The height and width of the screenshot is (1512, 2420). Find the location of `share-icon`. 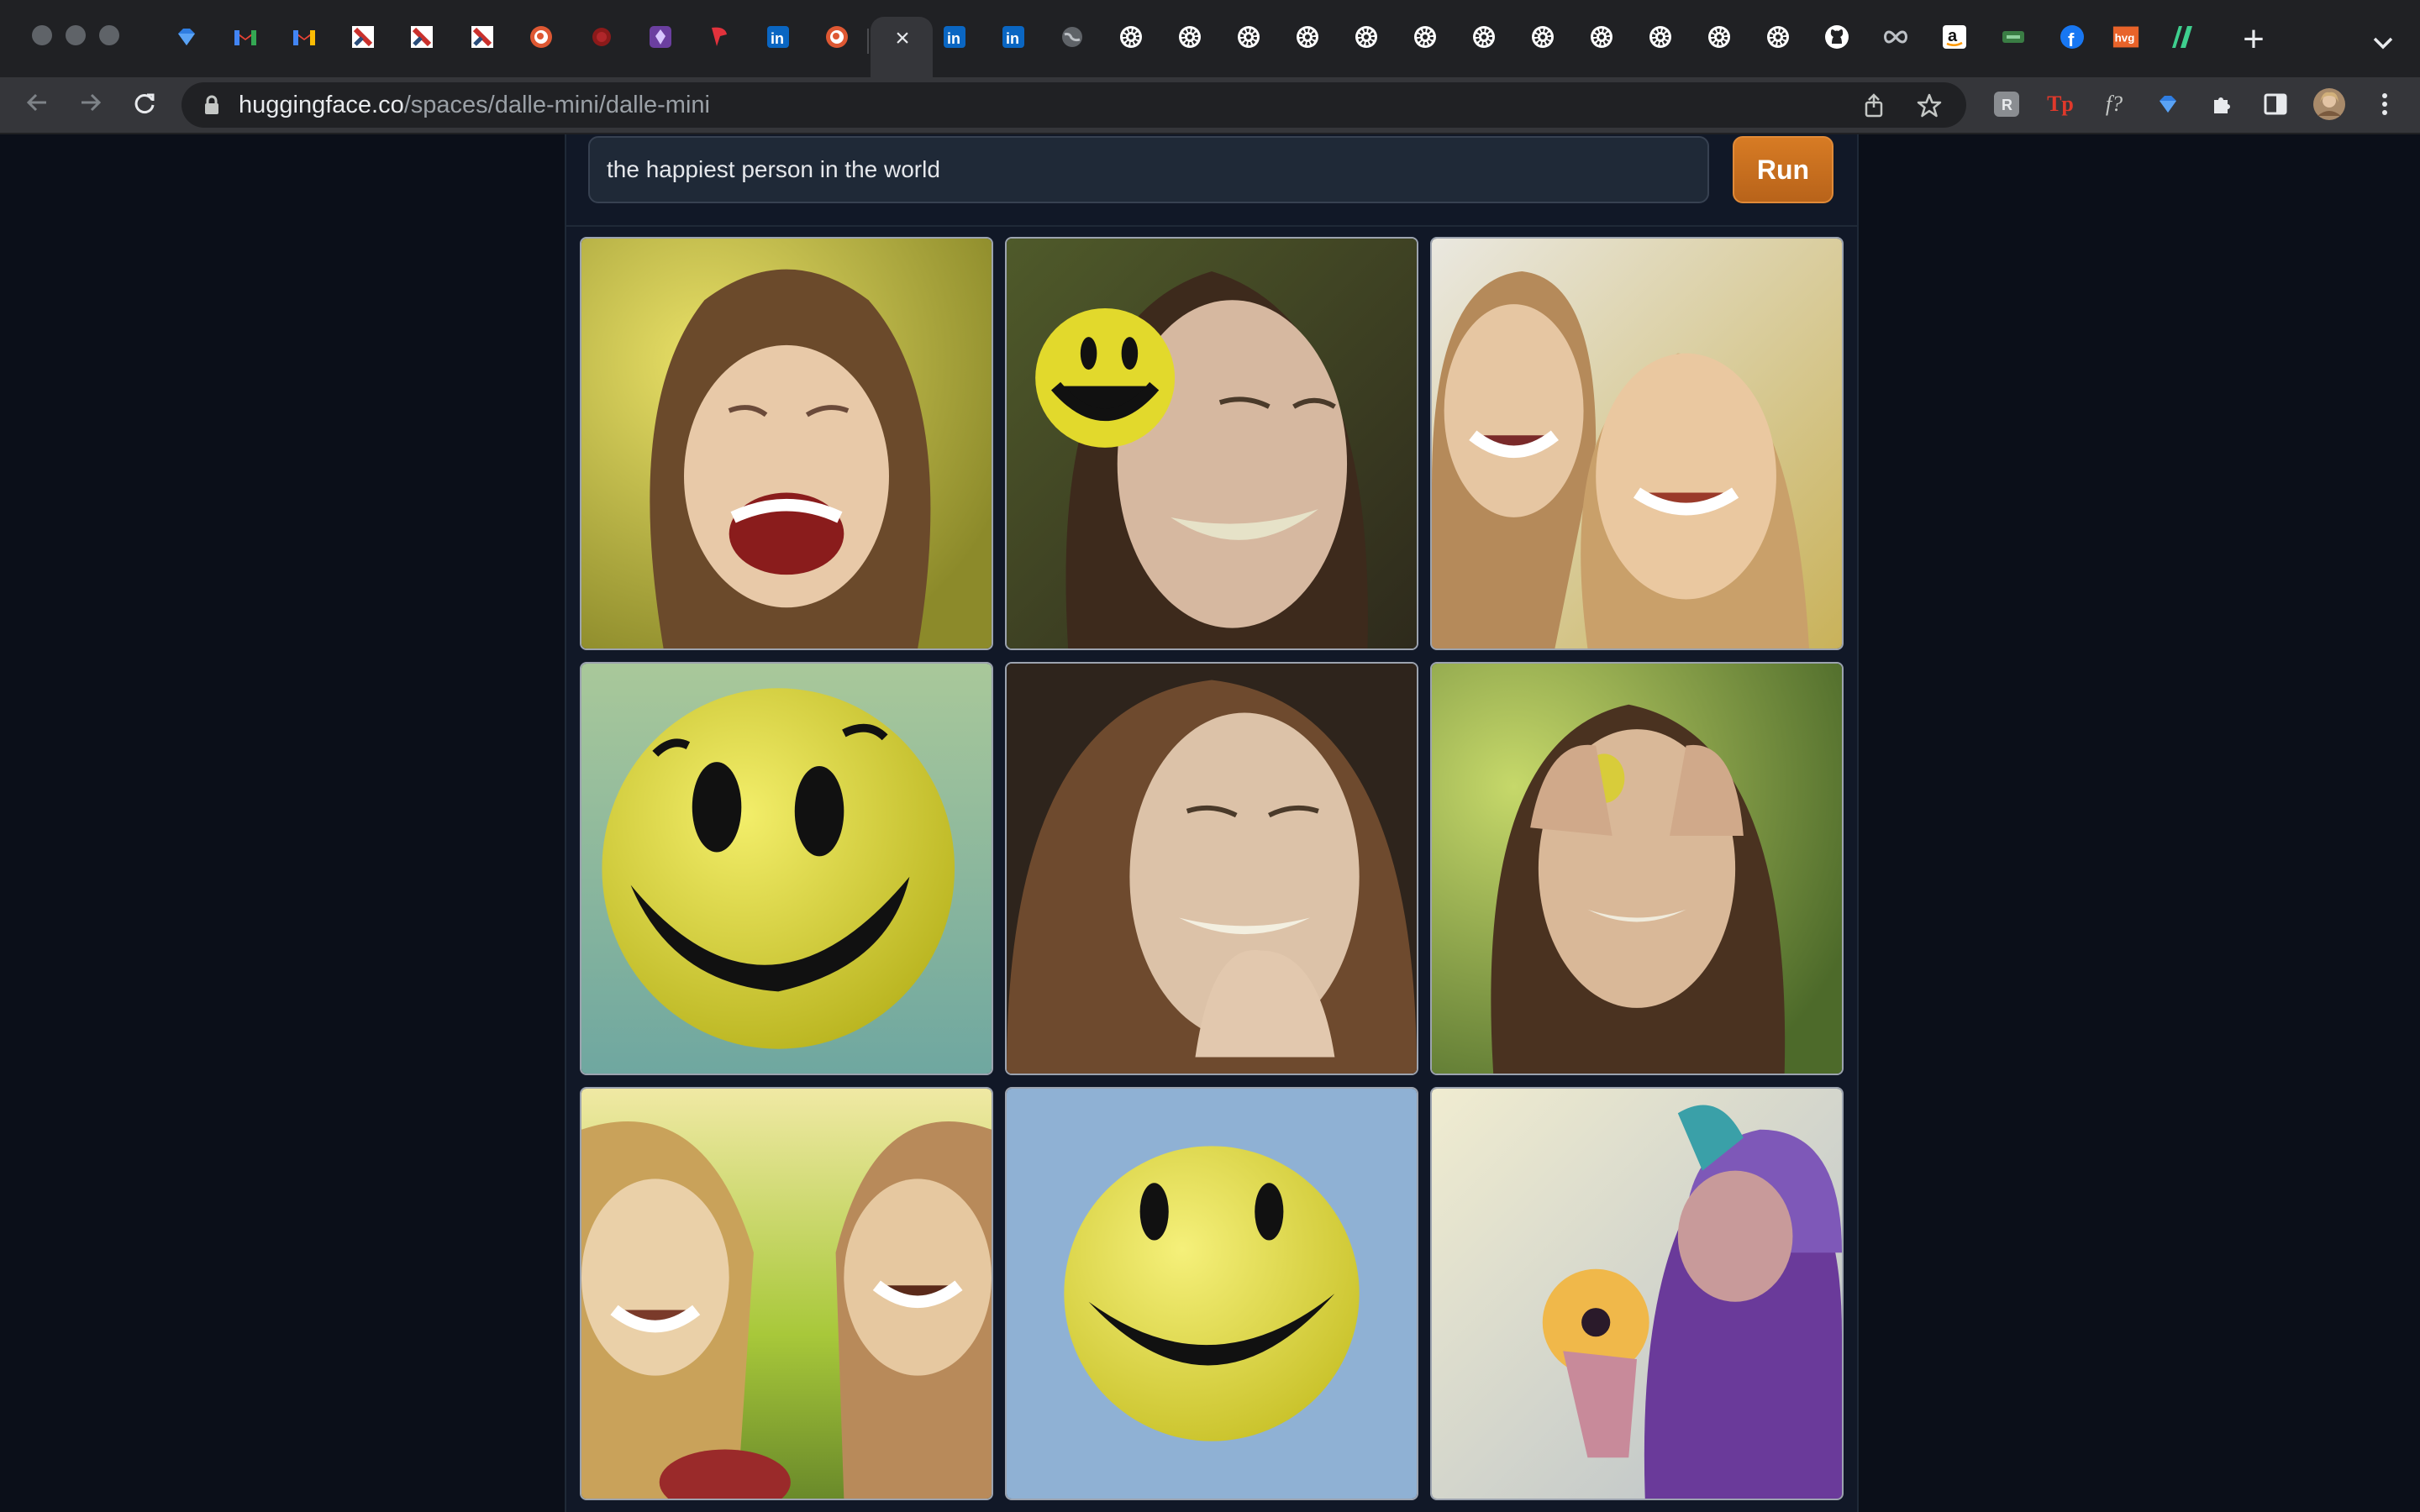

share-icon is located at coordinates (1873, 105).